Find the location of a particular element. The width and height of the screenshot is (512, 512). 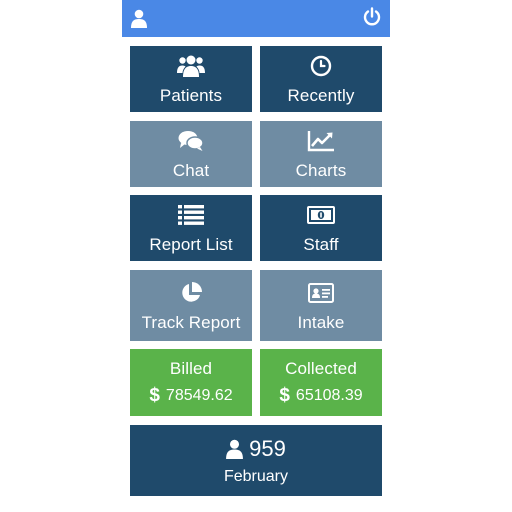

track-report-tile: Track Report is located at coordinates (191, 305).